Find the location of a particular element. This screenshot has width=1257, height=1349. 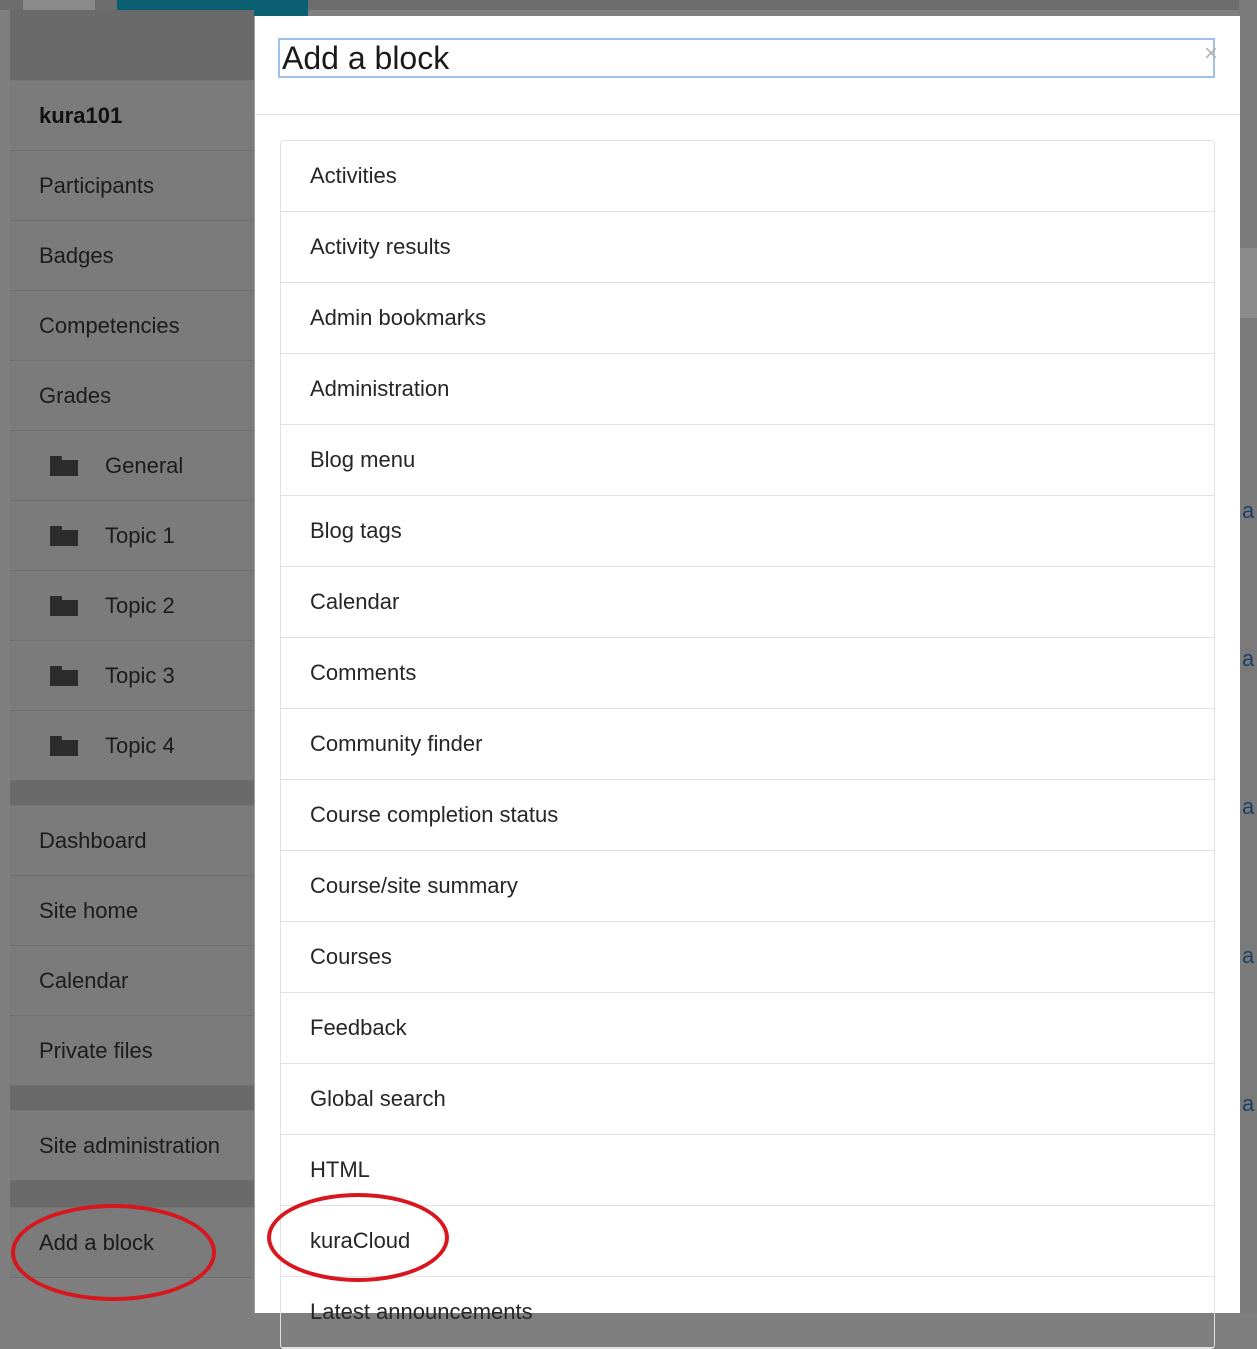

sidebar-item-topic-2: Topic 2 is located at coordinates (132, 606).